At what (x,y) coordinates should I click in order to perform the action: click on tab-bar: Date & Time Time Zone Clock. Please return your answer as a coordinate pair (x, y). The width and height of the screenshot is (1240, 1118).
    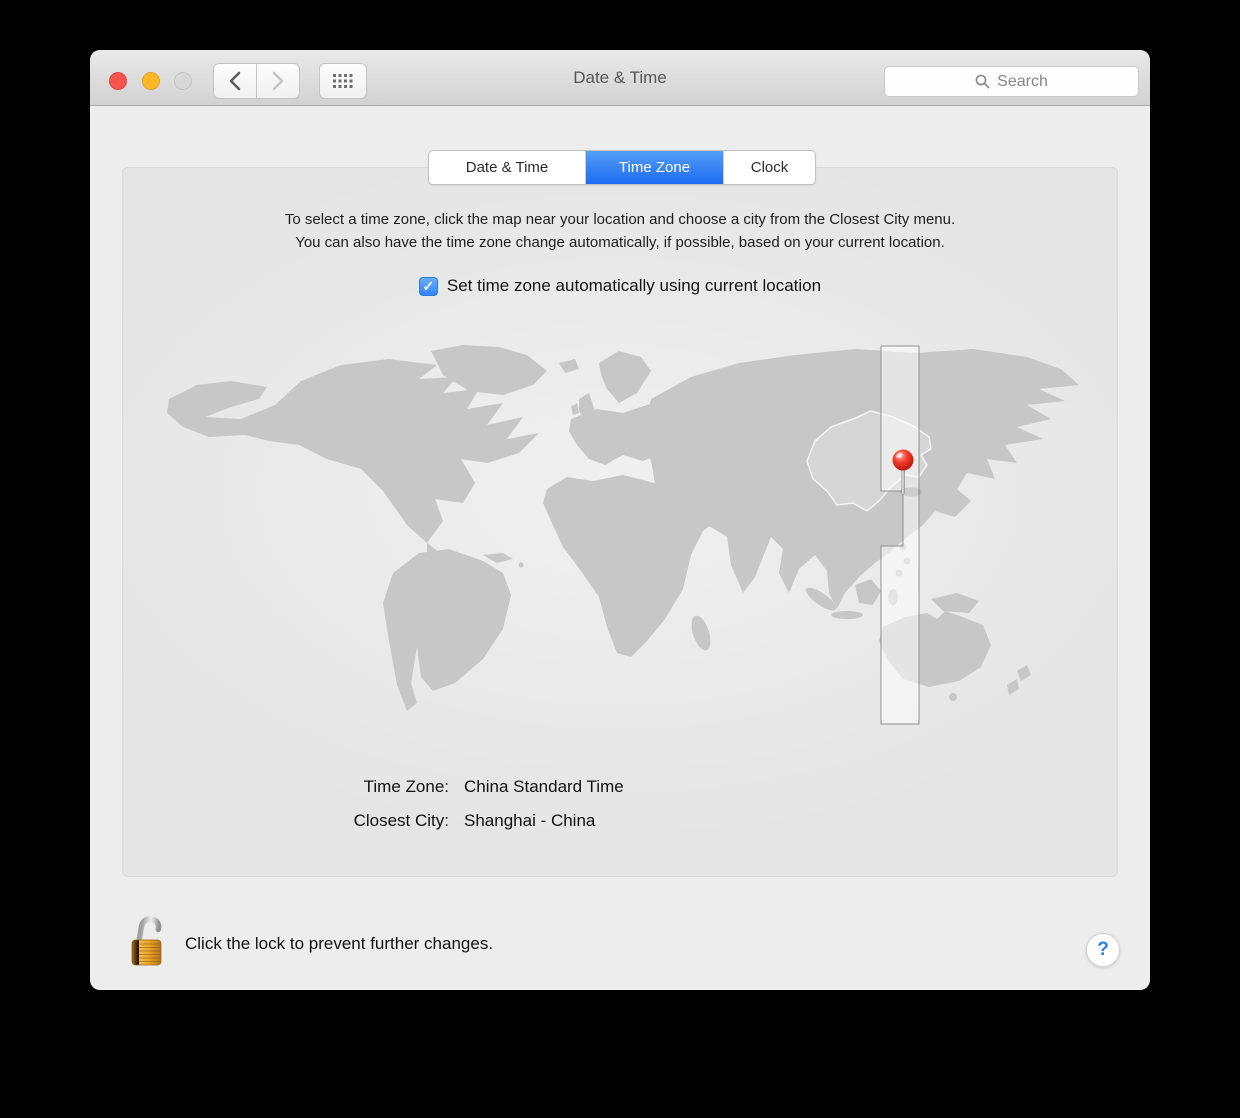
    Looking at the image, I should click on (622, 167).